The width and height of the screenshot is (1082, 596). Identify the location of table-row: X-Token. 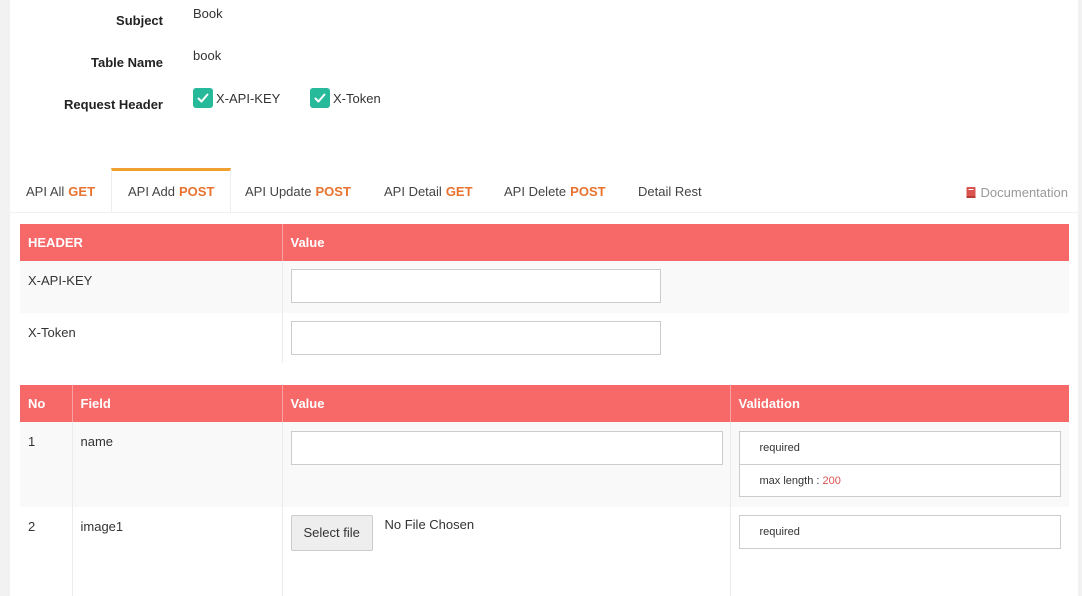
(544, 338).